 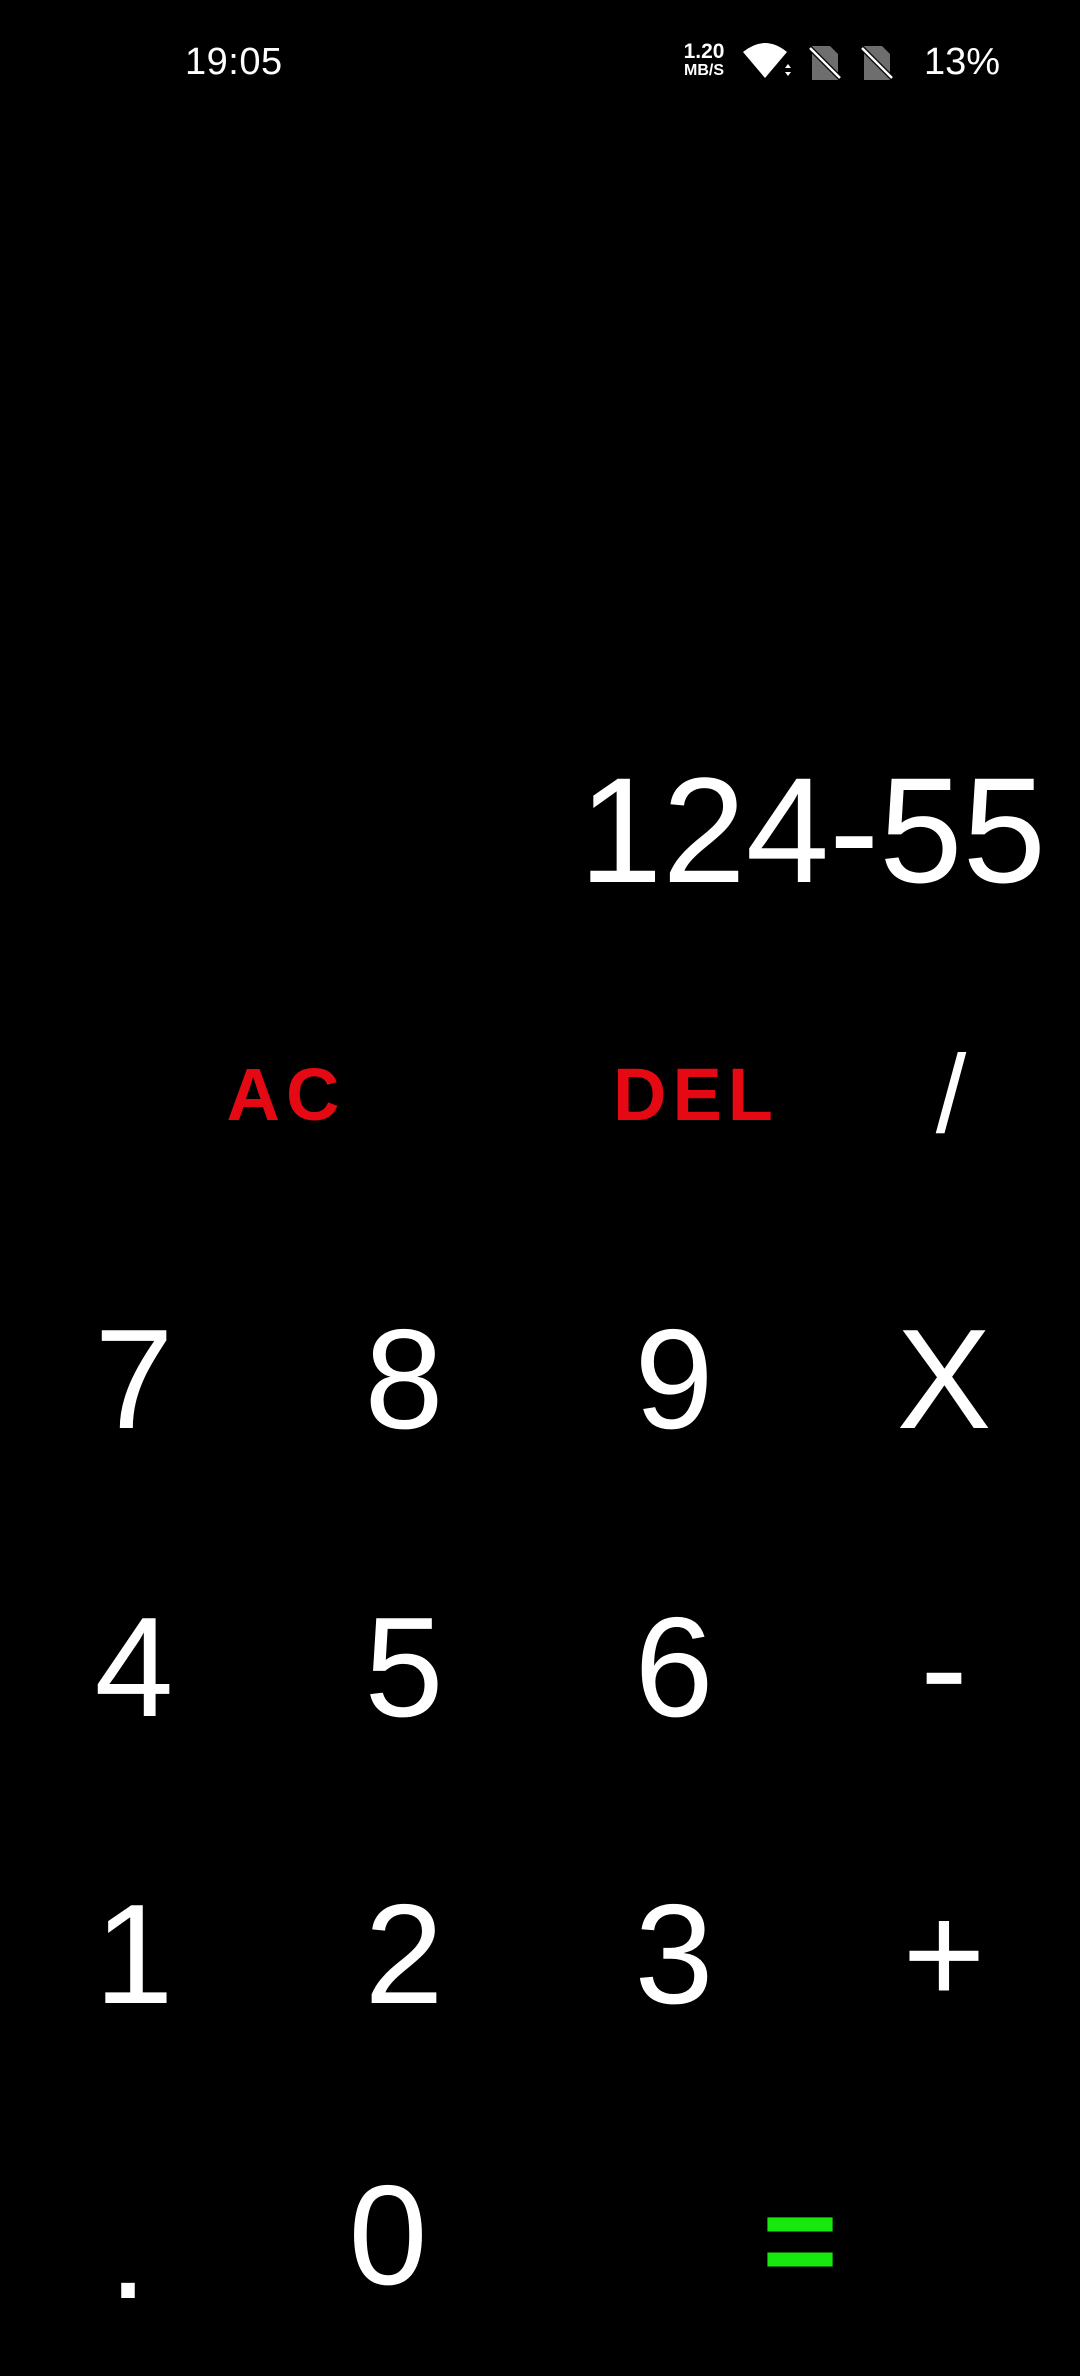 I want to click on clear-all-button: AC, so click(x=286, y=1094).